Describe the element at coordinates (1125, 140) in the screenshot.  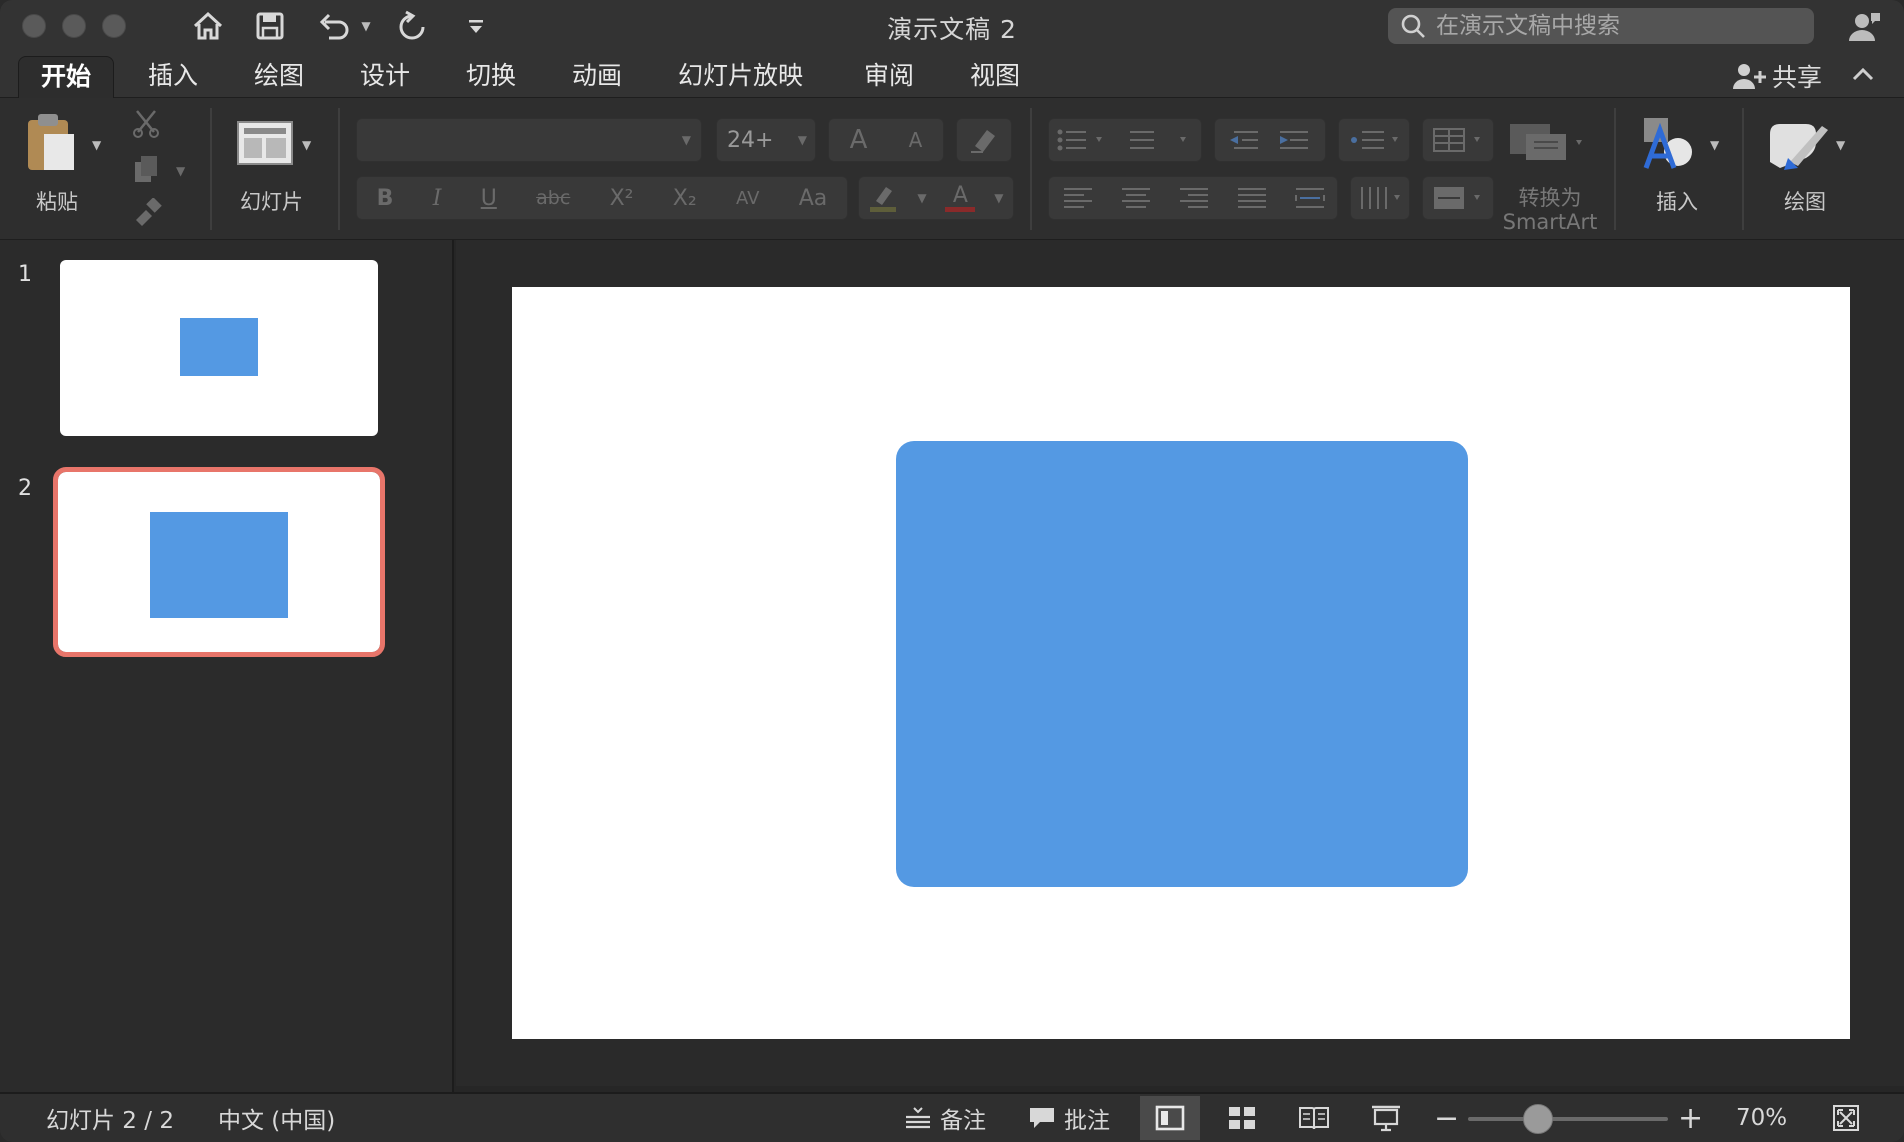
I see `bullets-numbering-group` at that location.